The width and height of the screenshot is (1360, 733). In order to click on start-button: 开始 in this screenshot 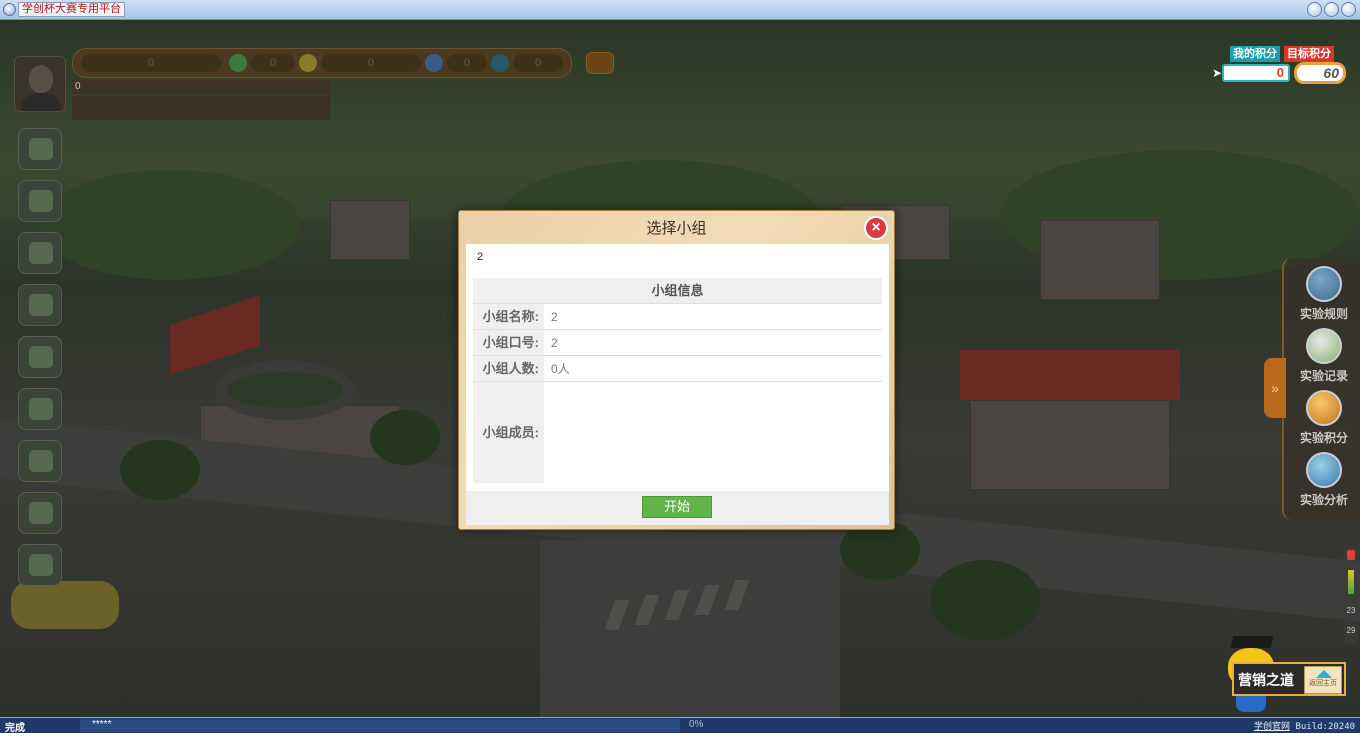, I will do `click(677, 507)`.